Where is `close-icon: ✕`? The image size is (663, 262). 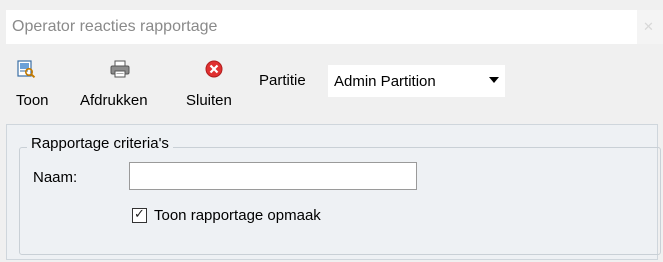 close-icon: ✕ is located at coordinates (648, 26).